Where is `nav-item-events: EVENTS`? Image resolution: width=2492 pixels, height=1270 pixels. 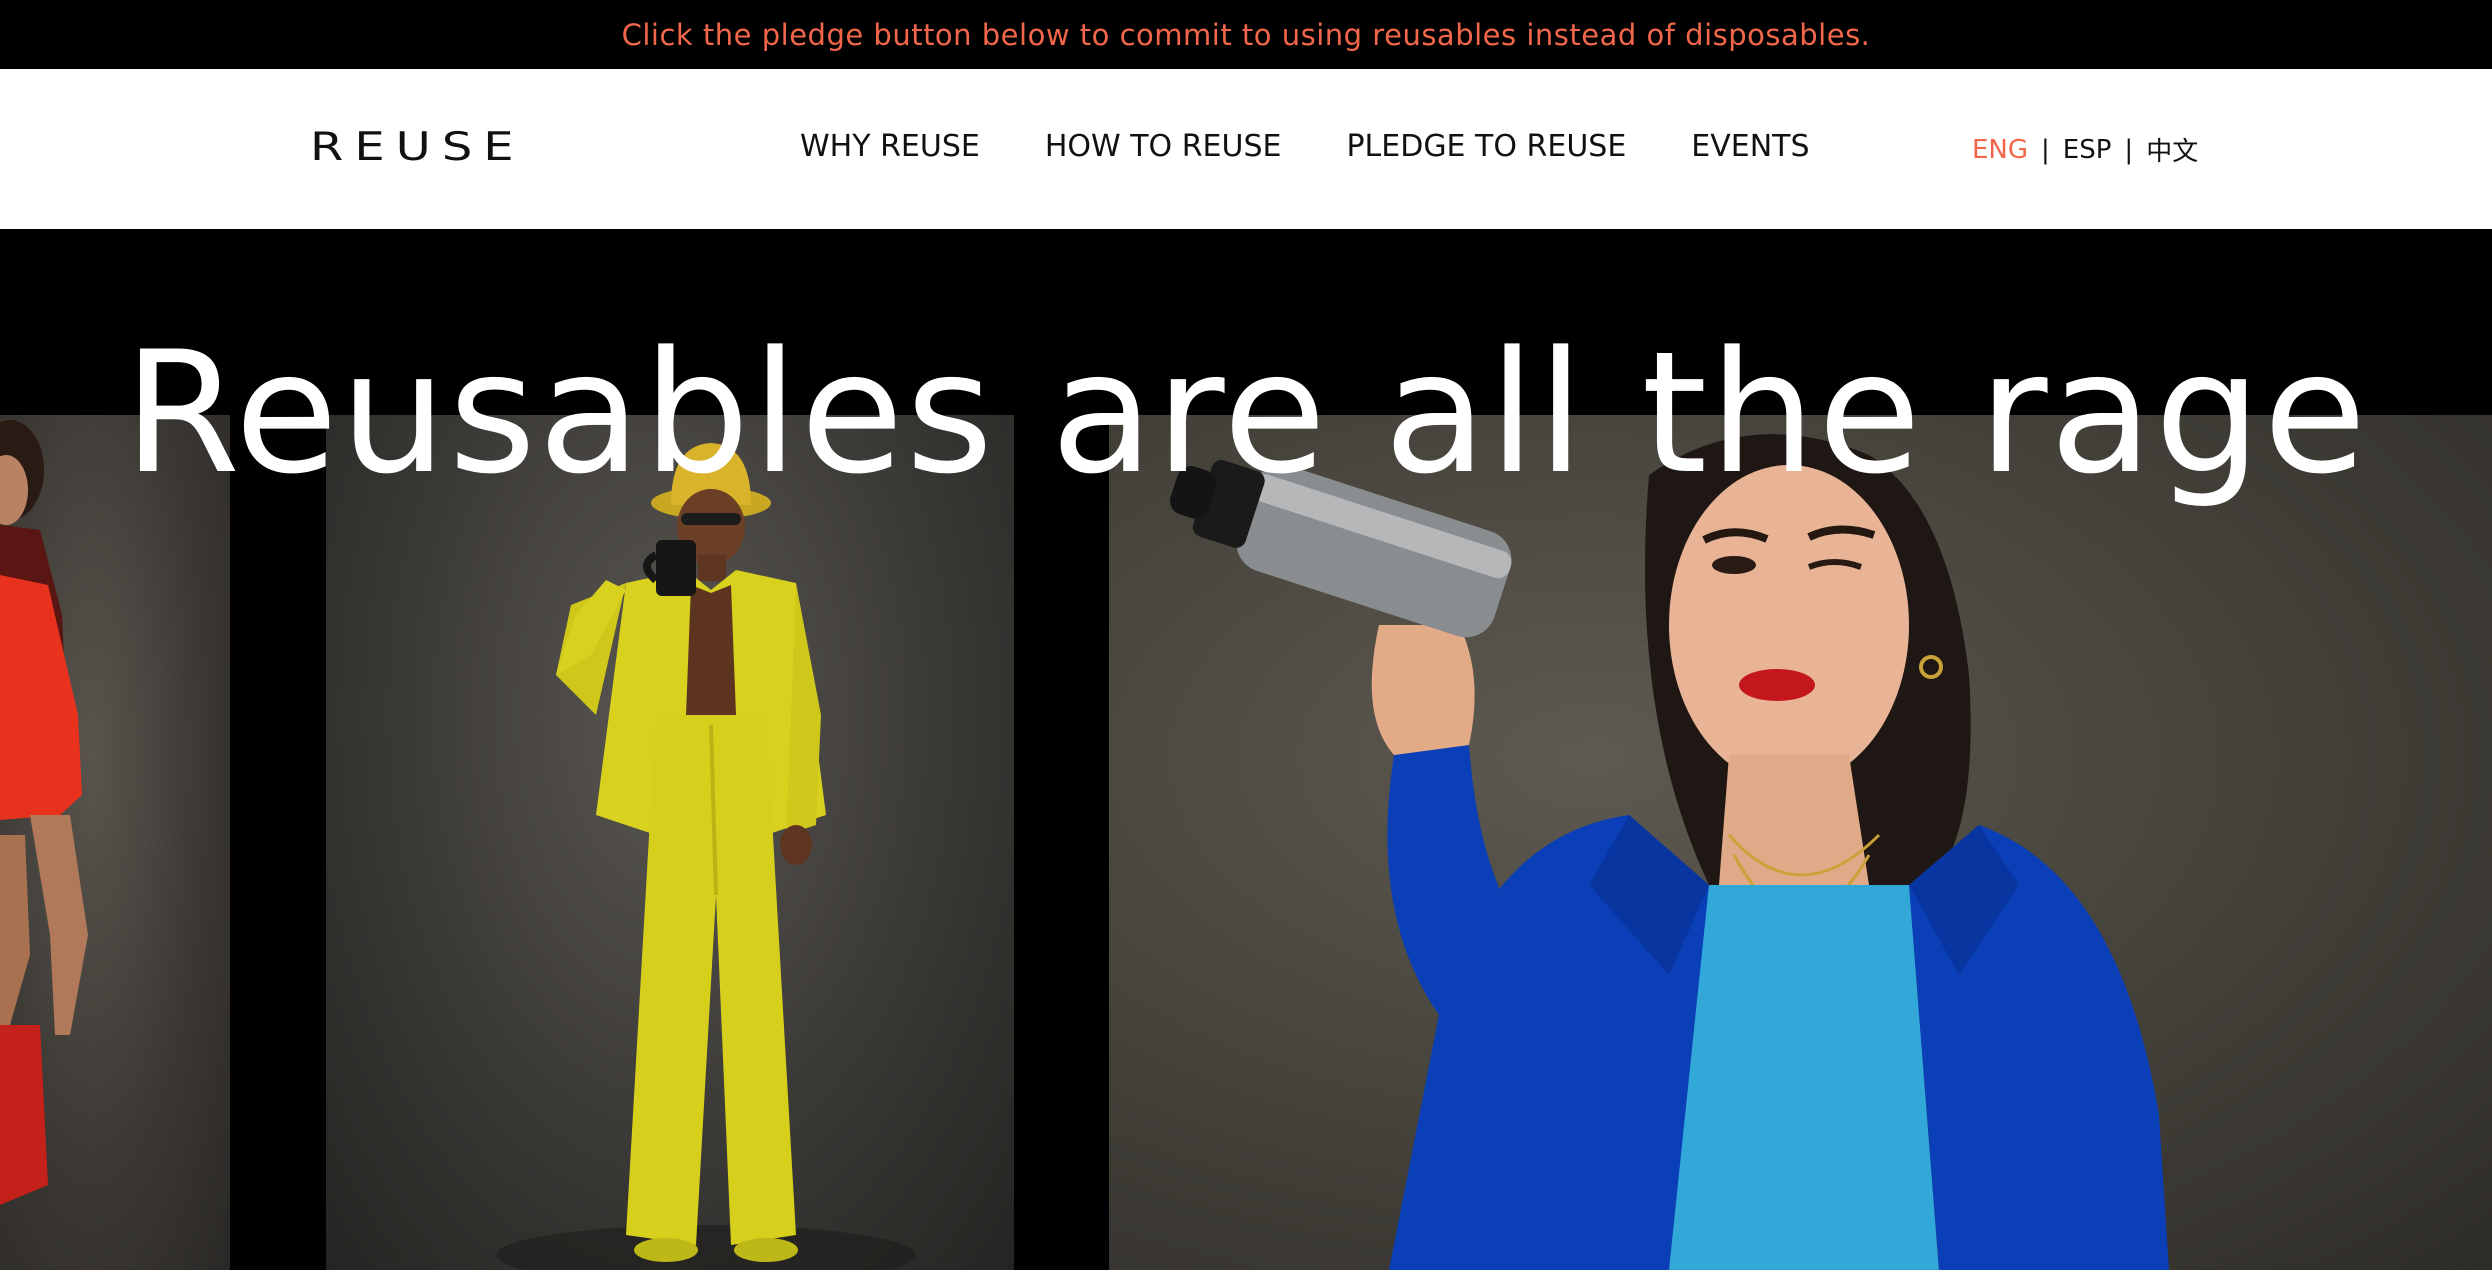 nav-item-events: EVENTS is located at coordinates (1750, 146).